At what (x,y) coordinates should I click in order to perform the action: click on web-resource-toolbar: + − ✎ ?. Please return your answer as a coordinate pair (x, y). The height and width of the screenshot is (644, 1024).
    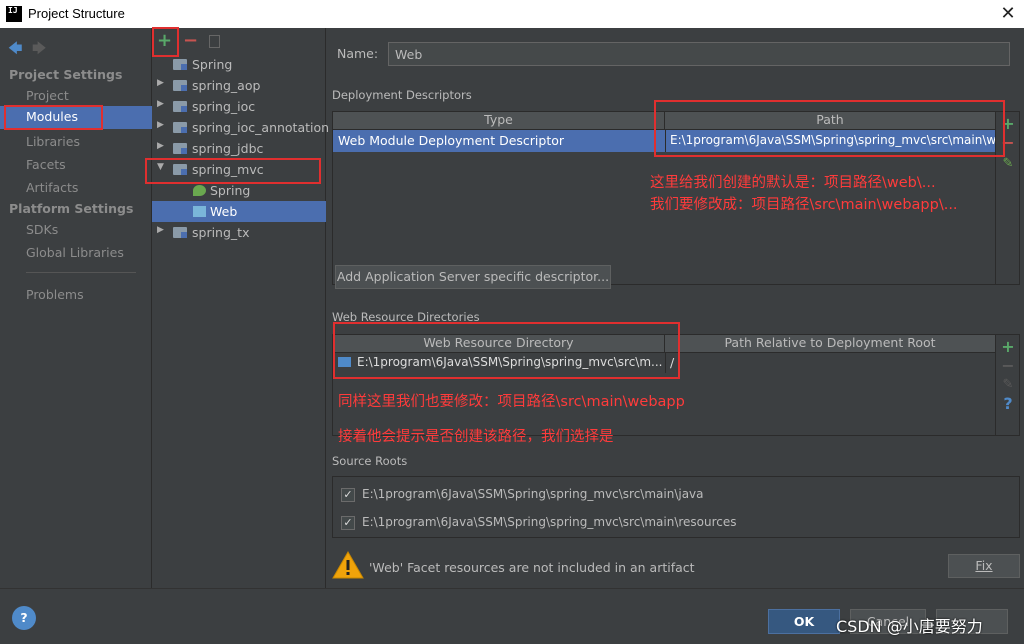
    Looking at the image, I should click on (1008, 385).